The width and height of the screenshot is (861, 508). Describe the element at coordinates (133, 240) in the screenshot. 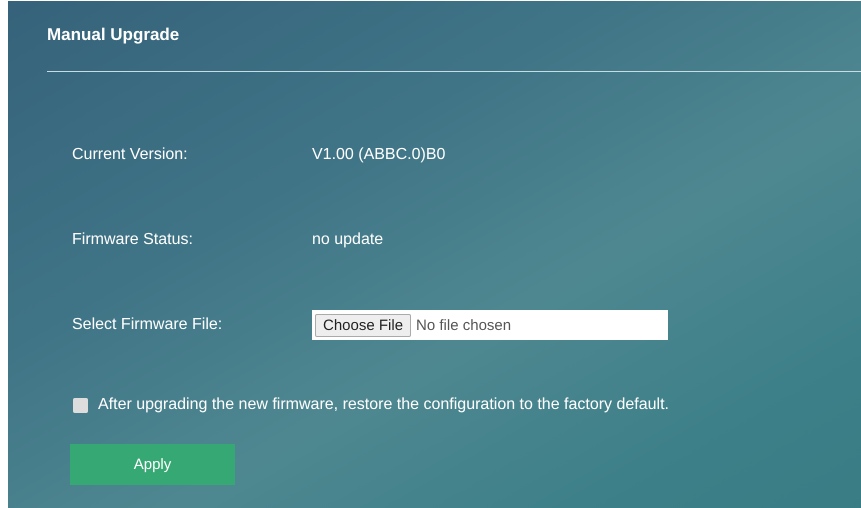

I see `field-label: Firmware Status:` at that location.